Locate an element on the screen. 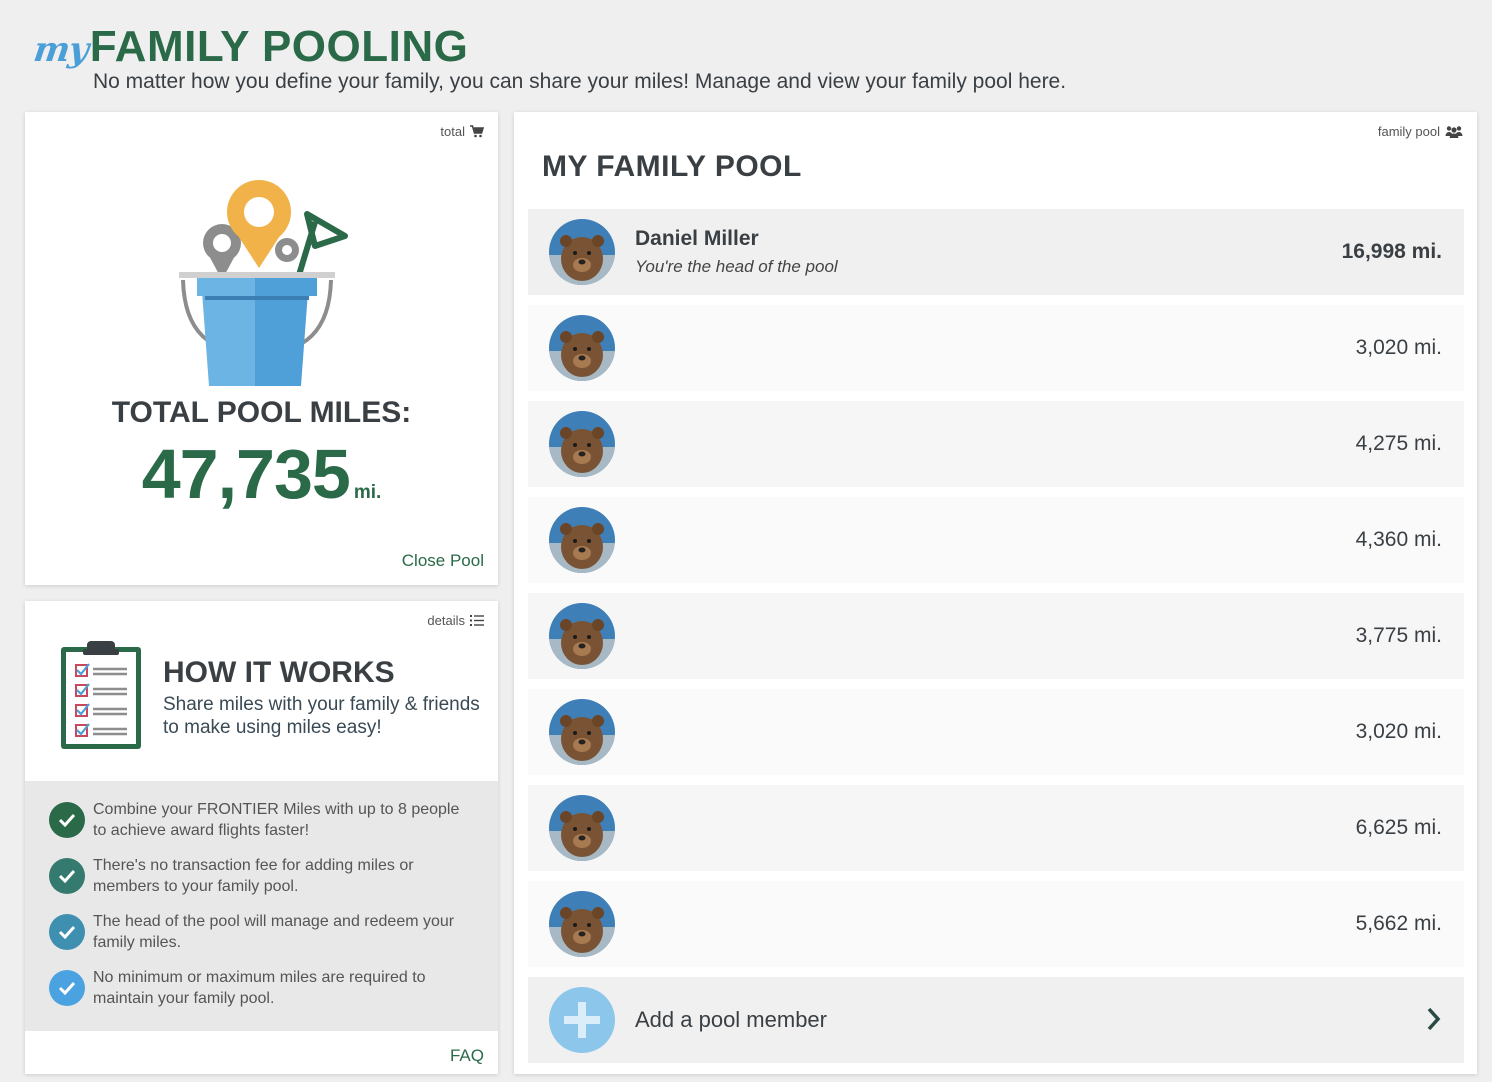 Image resolution: width=1492 pixels, height=1082 pixels. total-pool-unit: mi. is located at coordinates (367, 492).